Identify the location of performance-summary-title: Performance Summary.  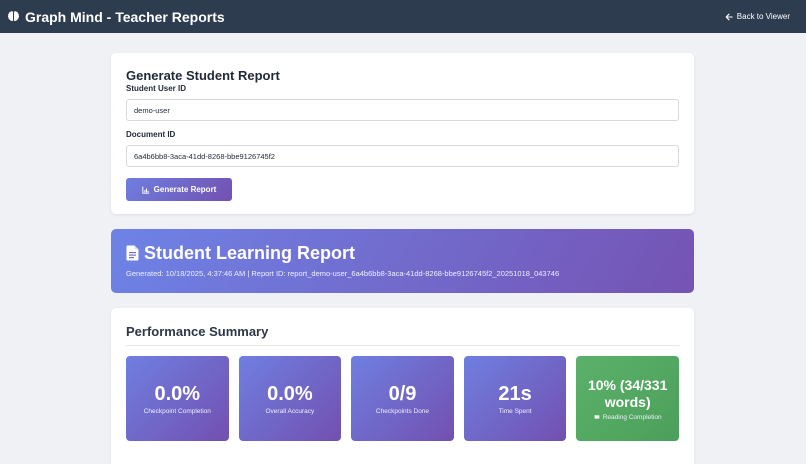
(402, 335).